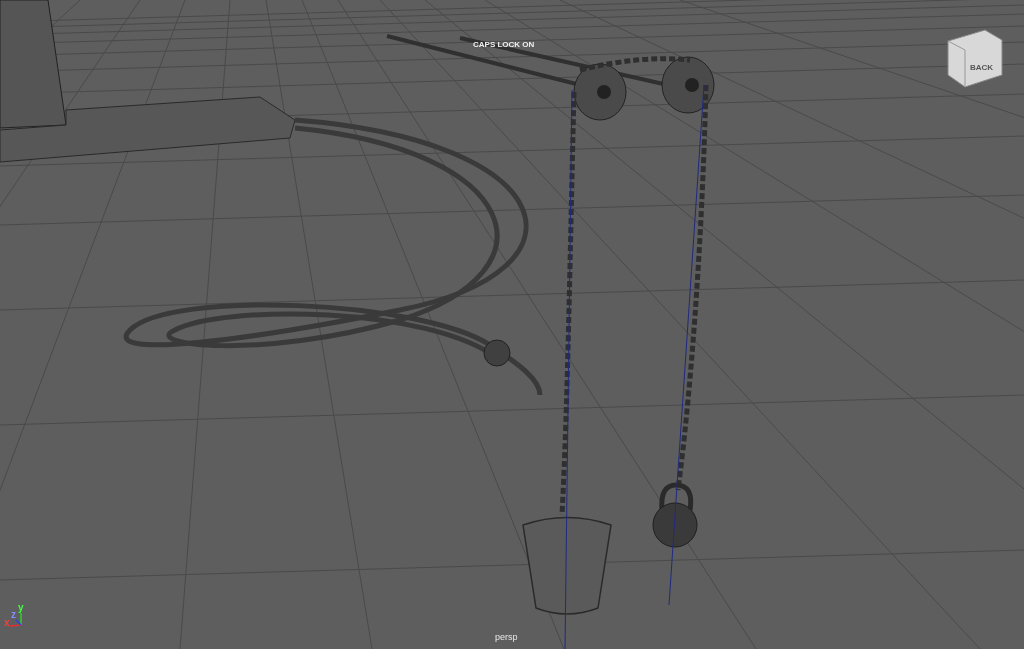  I want to click on hud-message: CAPS LOCK ON, so click(504, 44).